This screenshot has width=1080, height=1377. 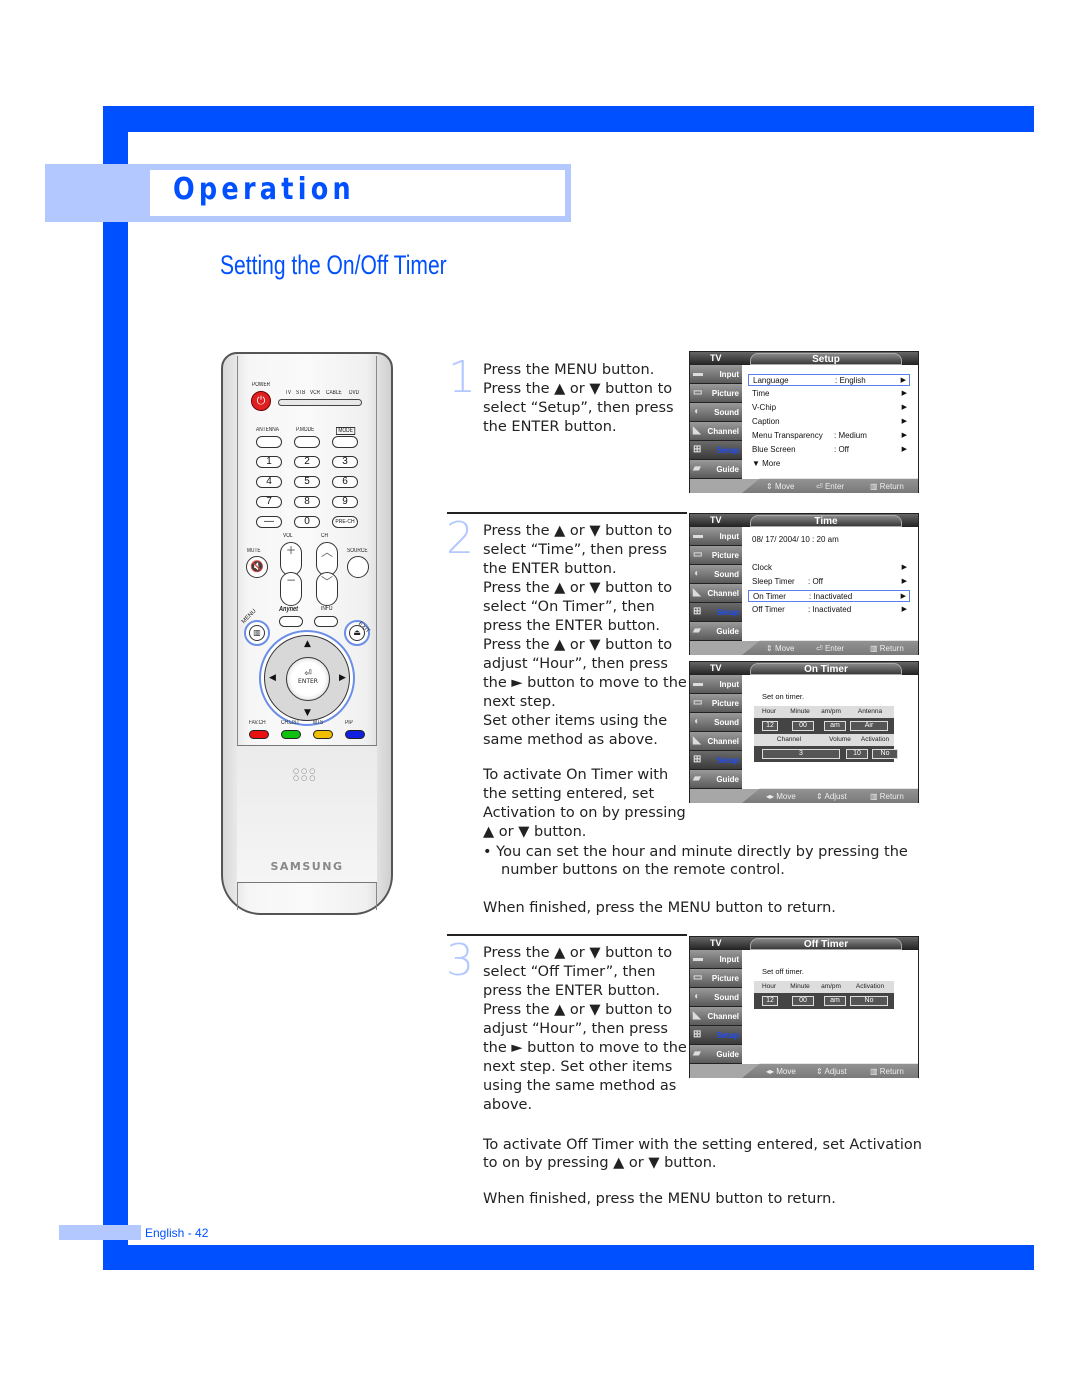 I want to click on osd-header: TV On Timer, so click(x=804, y=668).